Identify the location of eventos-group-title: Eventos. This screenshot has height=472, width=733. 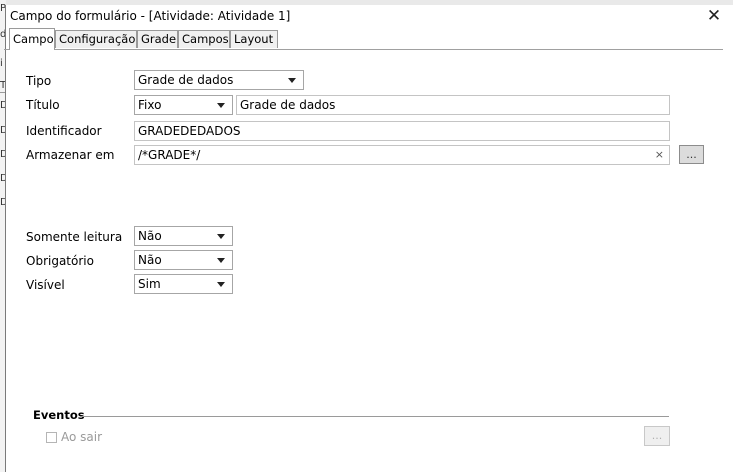
(59, 415).